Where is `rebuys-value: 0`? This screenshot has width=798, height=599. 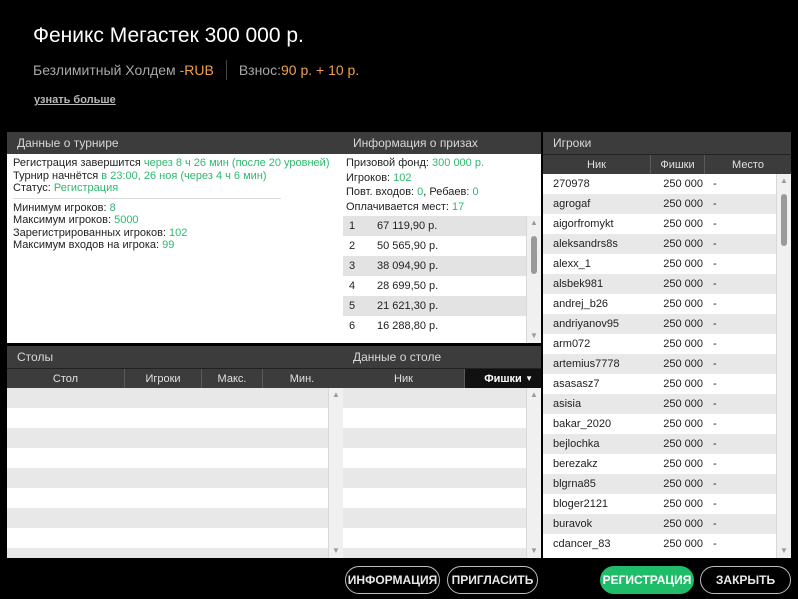
rebuys-value: 0 is located at coordinates (475, 192).